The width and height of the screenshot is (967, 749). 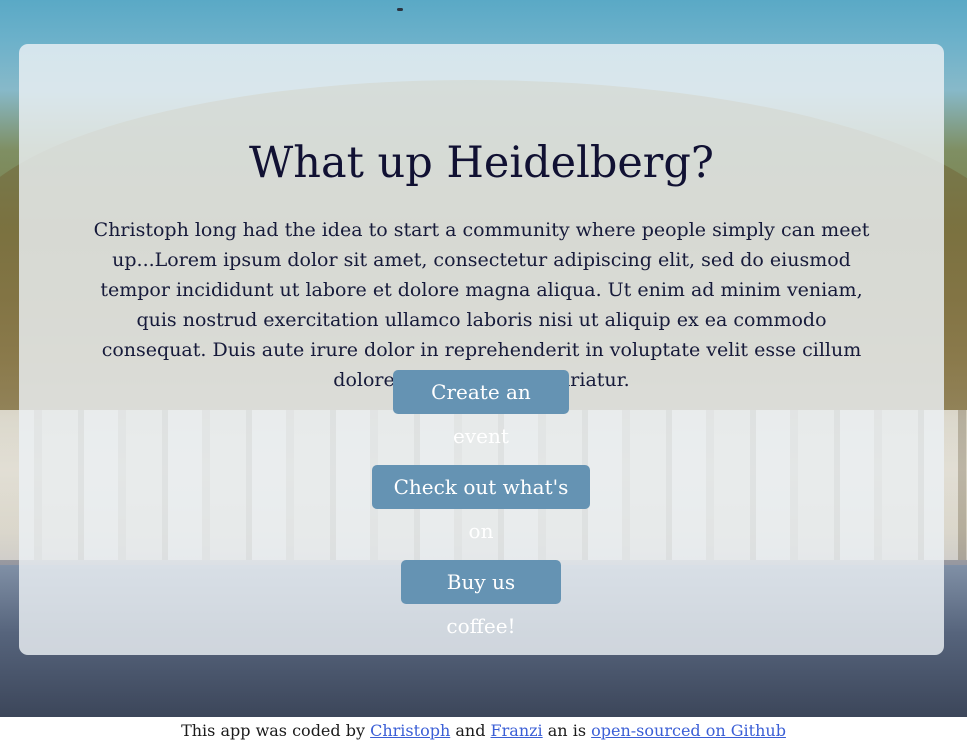 I want to click on check-out-events-button: Check out what's on, so click(x=481, y=504).